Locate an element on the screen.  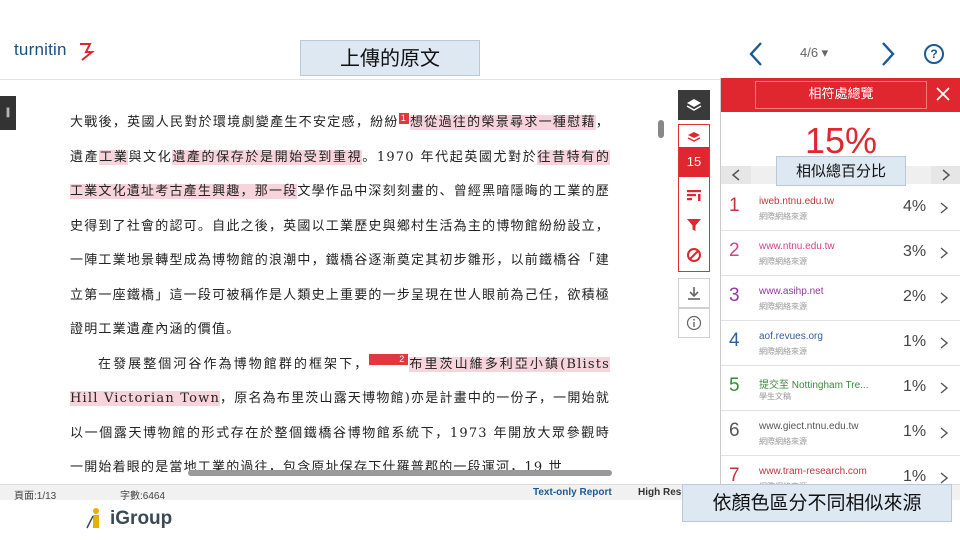
score-prev-button is located at coordinates (736, 175).